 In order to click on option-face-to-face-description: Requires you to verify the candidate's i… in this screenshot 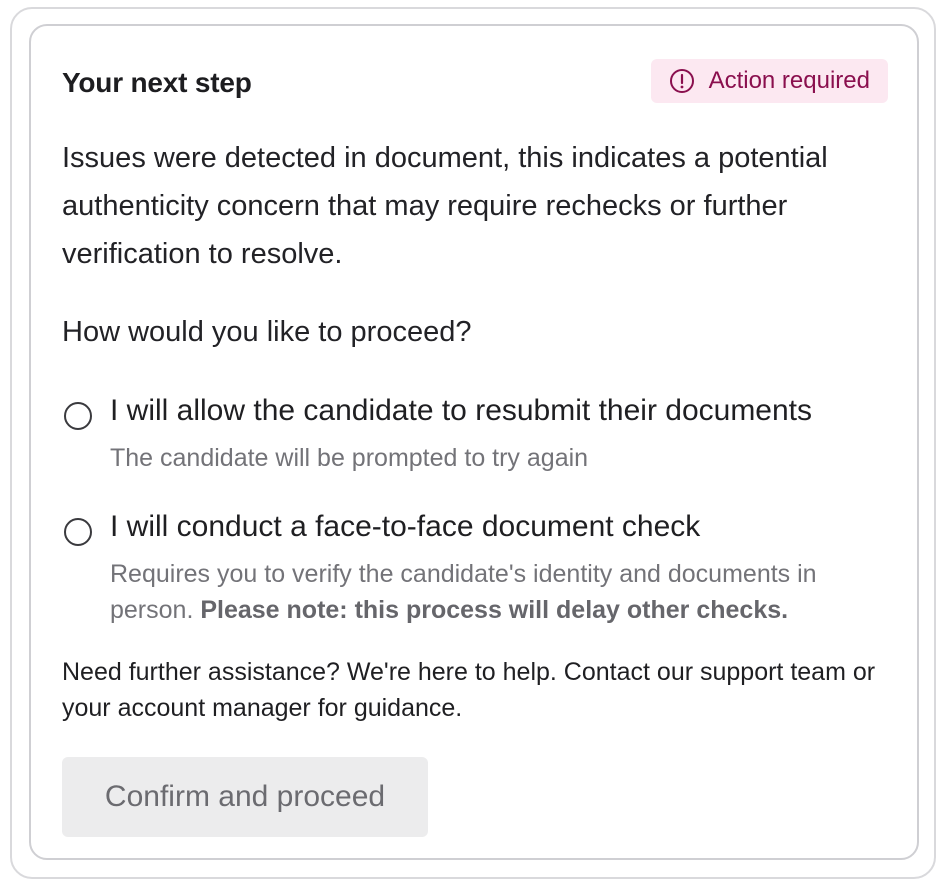, I will do `click(505, 592)`.